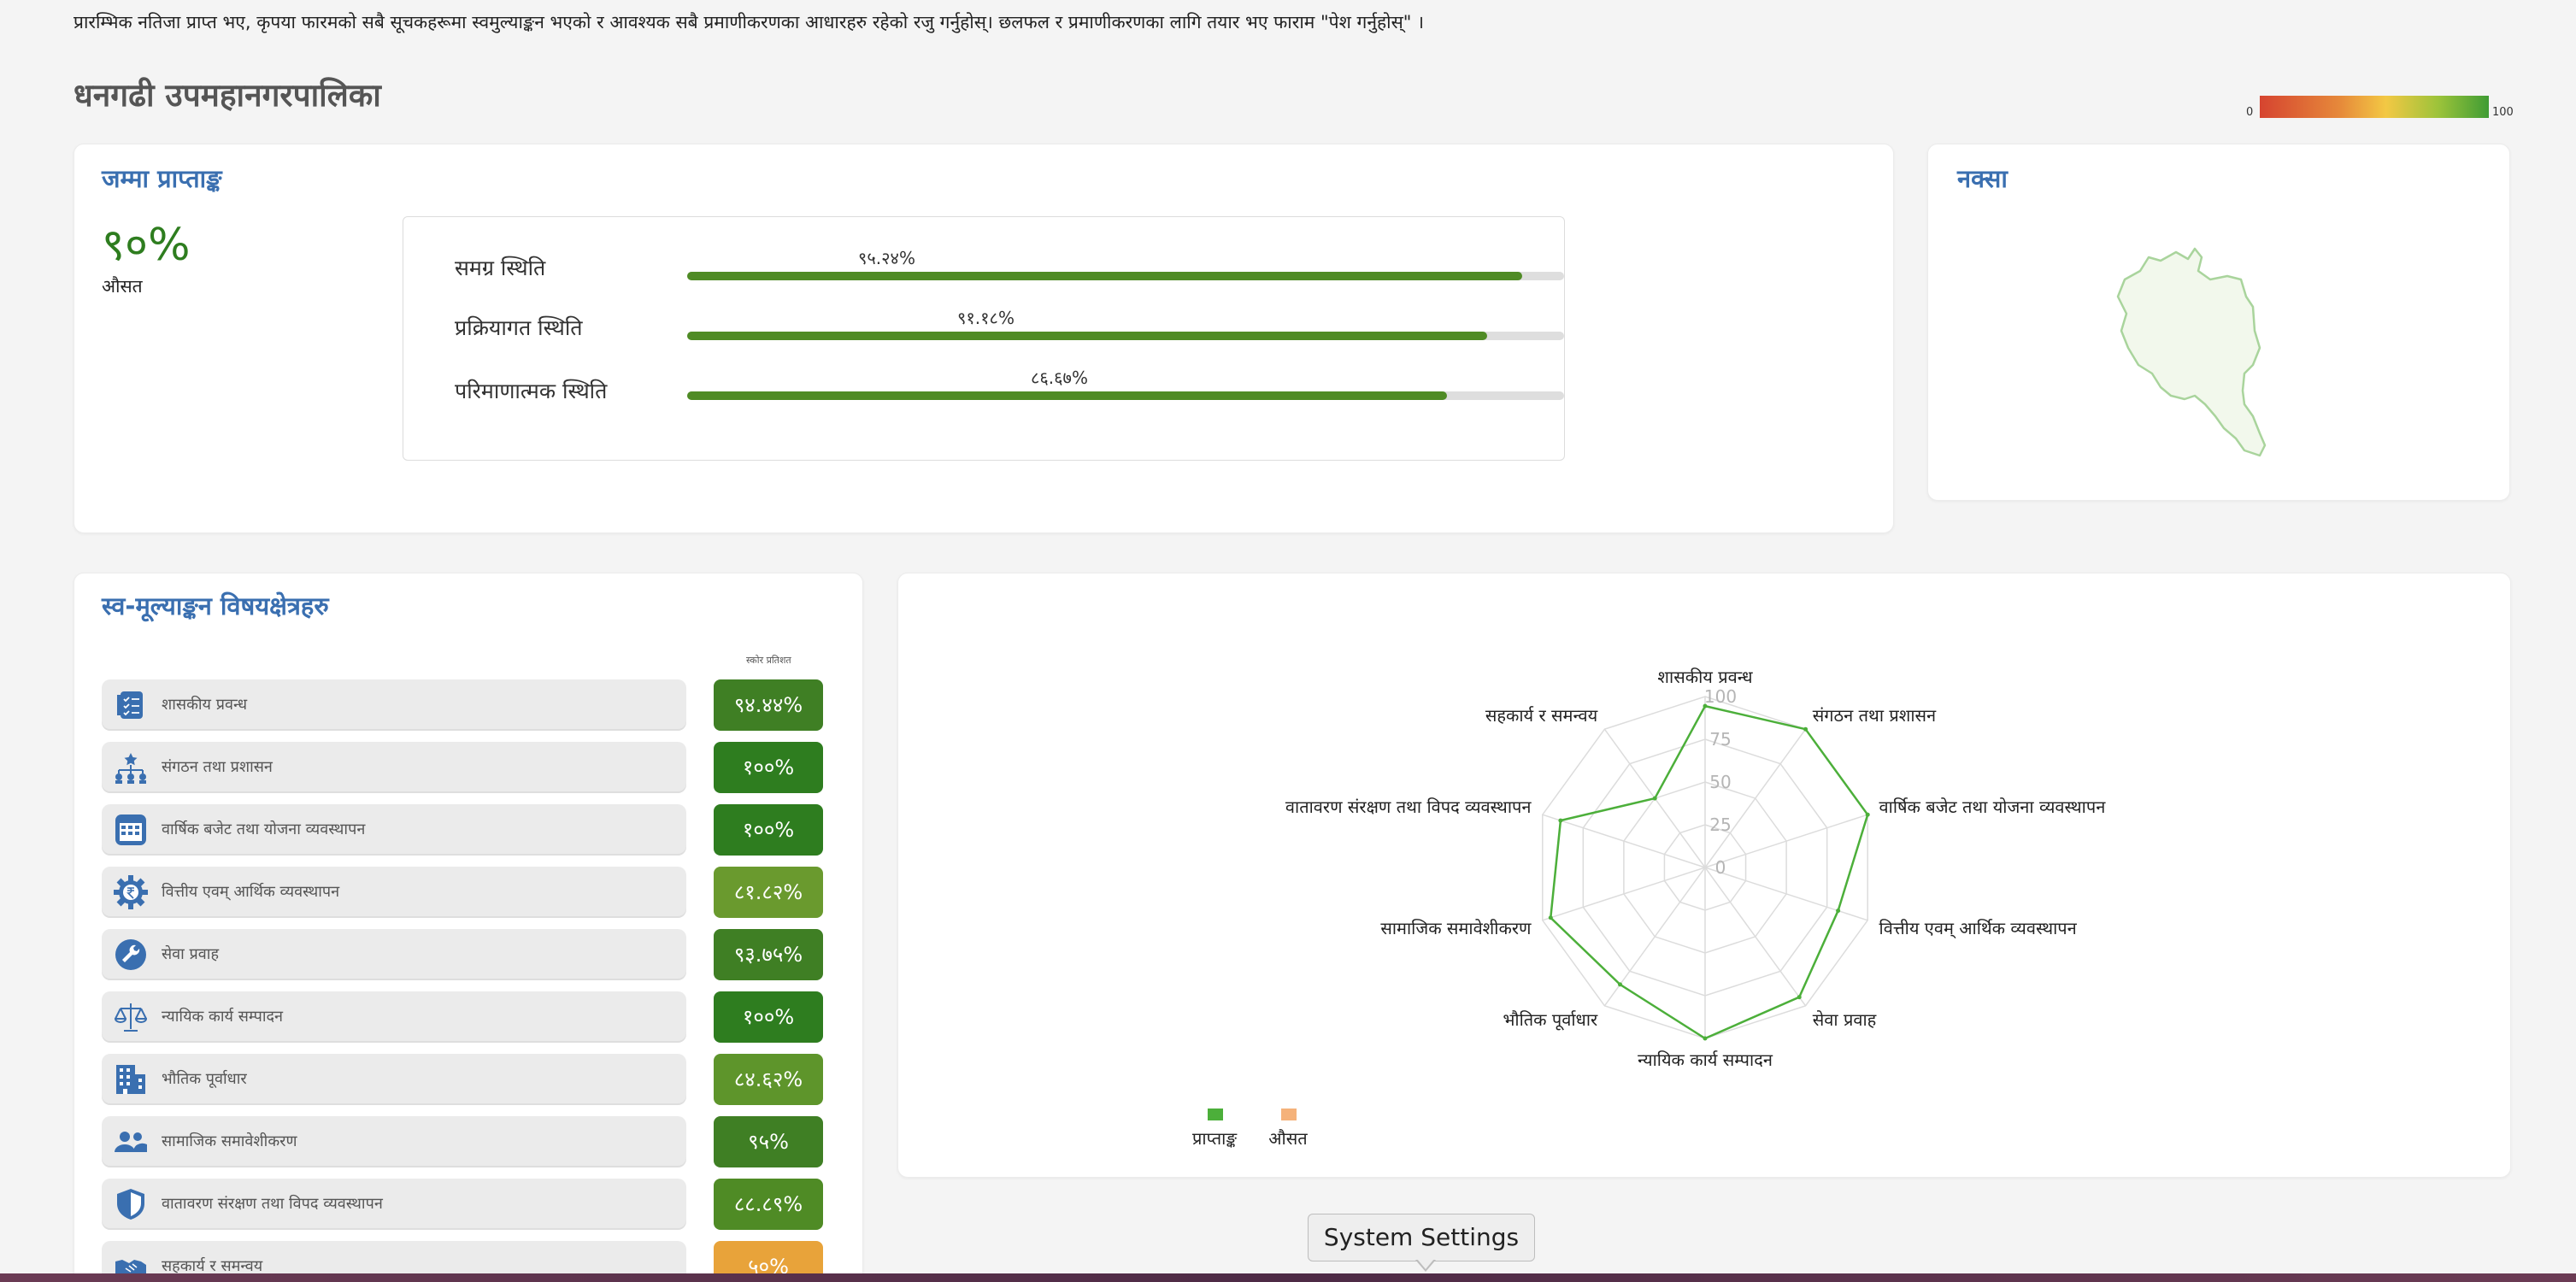 This screenshot has height=1282, width=2576. I want to click on score-column-header: स्कोर प्रतिशत, so click(768, 660).